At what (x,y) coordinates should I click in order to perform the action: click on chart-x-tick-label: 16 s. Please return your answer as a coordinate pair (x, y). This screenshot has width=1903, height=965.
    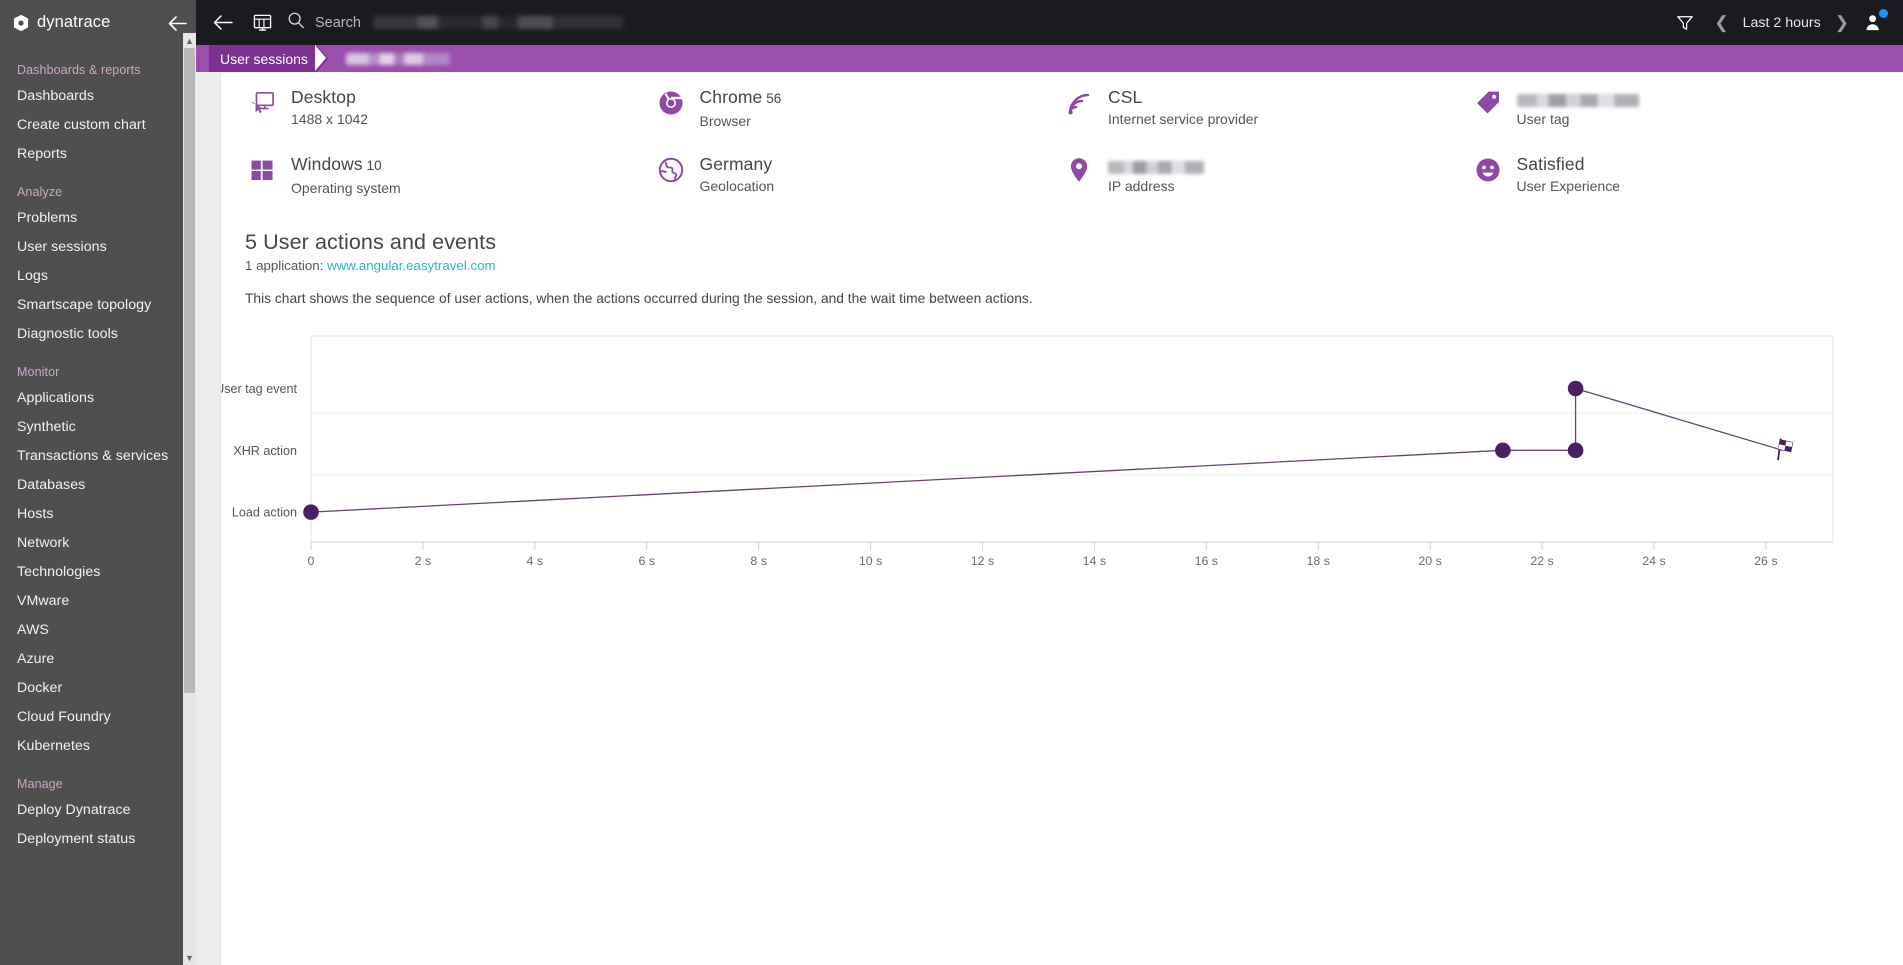
    Looking at the image, I should click on (1206, 561).